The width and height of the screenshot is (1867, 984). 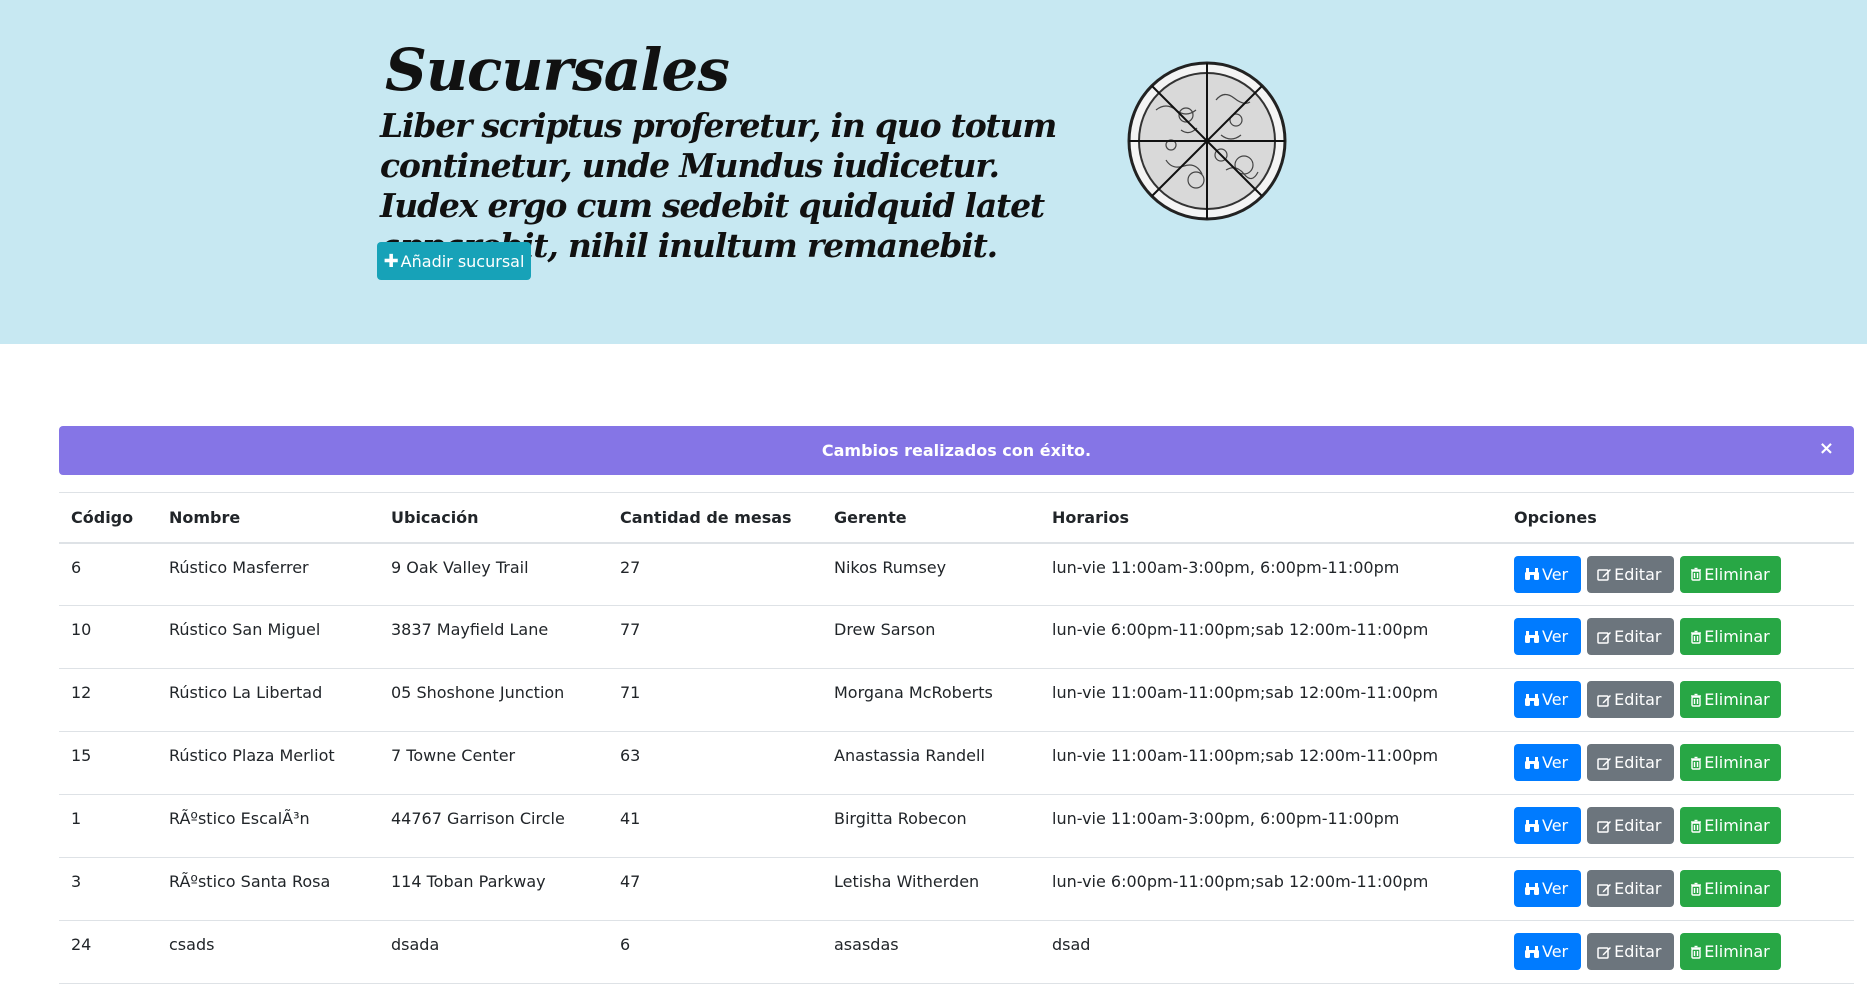 I want to click on cell-code: 15, so click(x=108, y=763).